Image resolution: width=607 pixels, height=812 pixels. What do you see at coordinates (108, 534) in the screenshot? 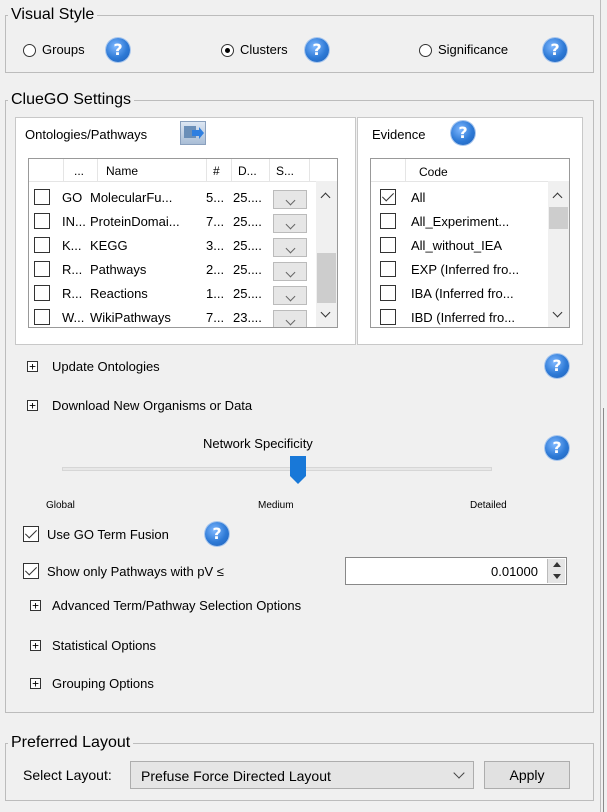
I see `use-go-term-fusion-label: Use GO Term Fusion` at bounding box center [108, 534].